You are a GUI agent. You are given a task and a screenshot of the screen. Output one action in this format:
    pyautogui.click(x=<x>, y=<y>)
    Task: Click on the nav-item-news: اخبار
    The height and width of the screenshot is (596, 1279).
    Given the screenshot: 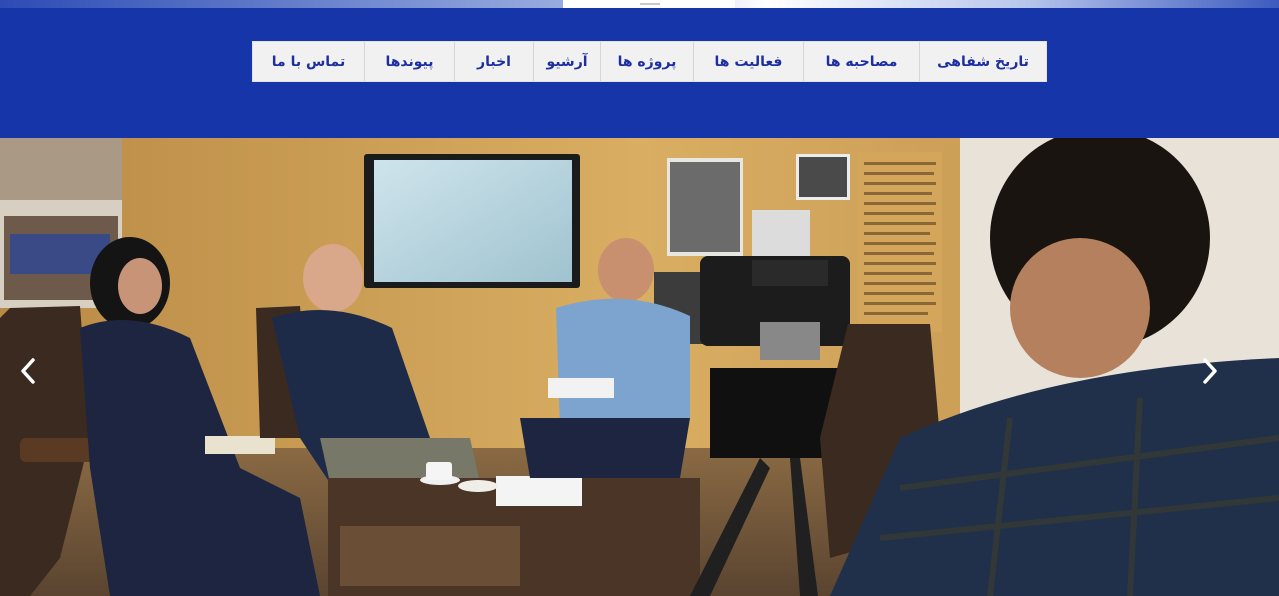 What is the action you would take?
    pyautogui.click(x=493, y=61)
    